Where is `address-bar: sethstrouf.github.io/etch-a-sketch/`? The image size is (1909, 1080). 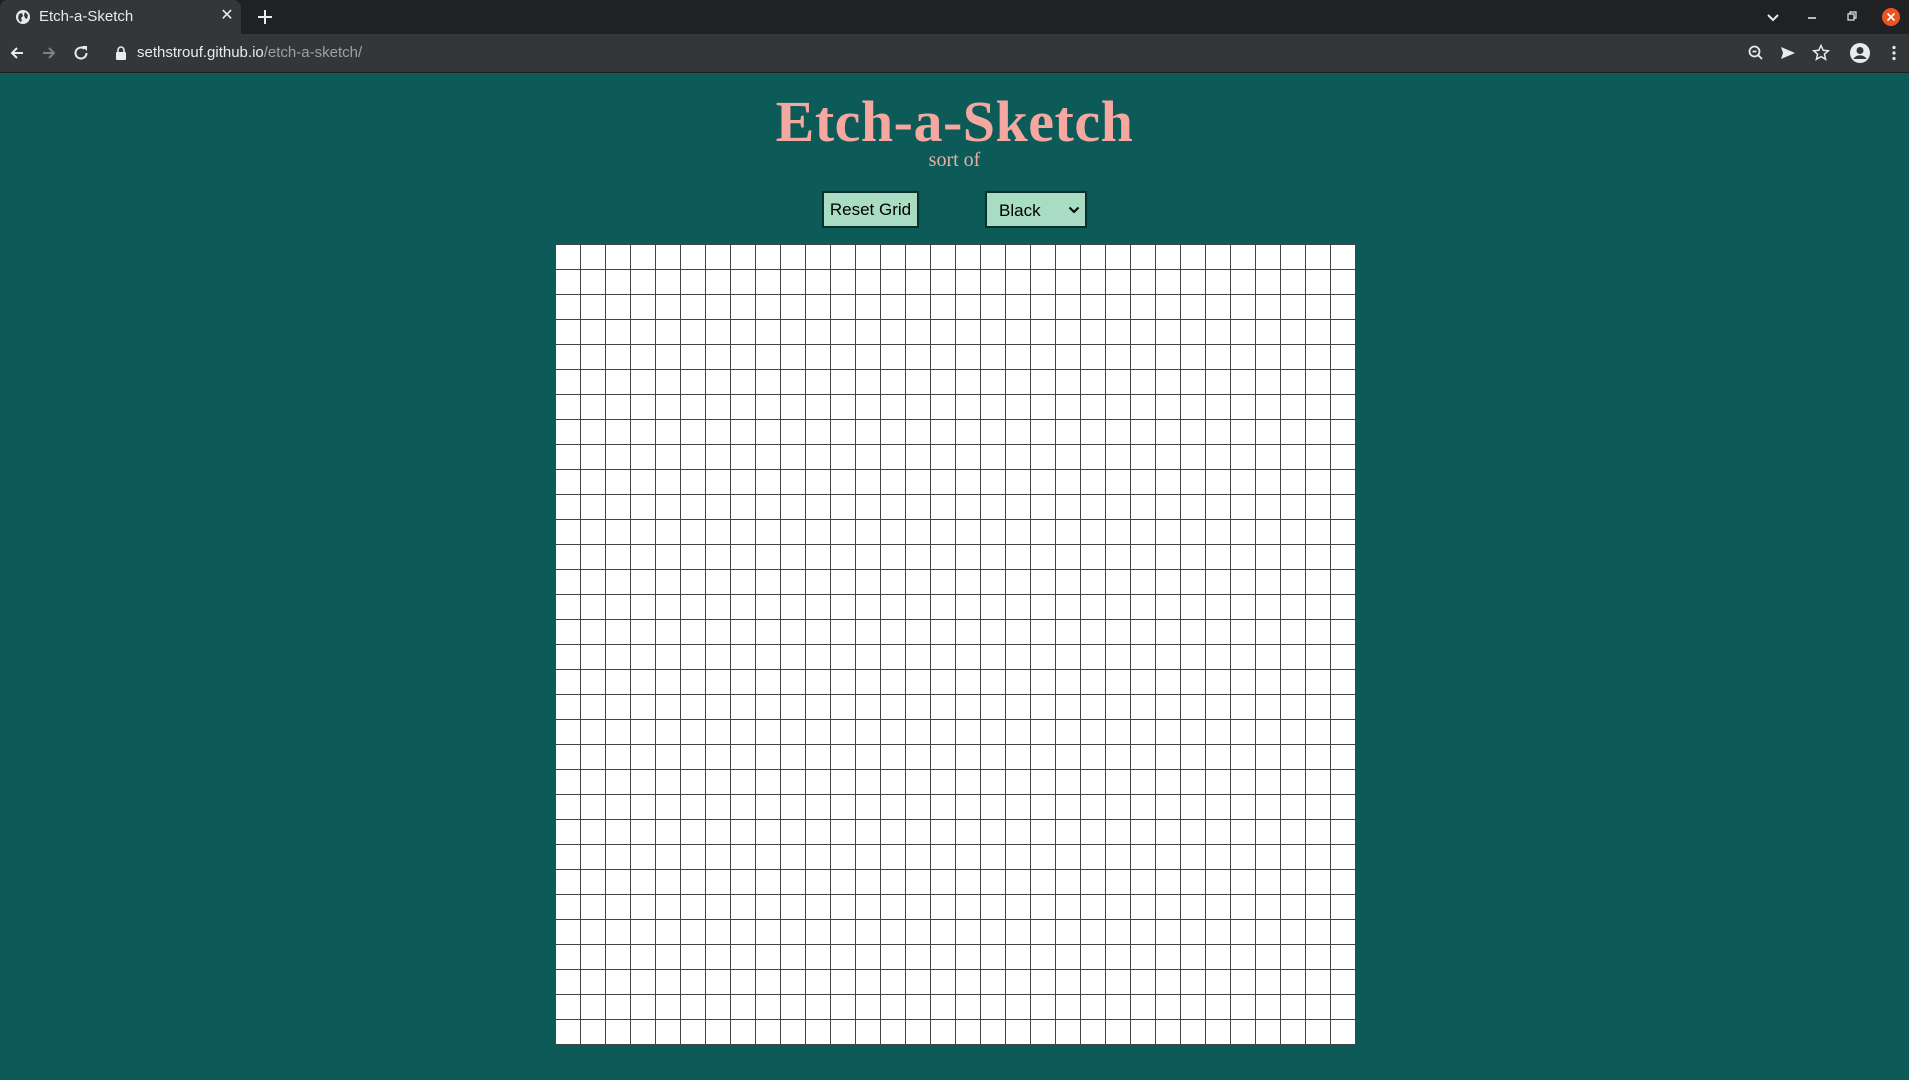
address-bar: sethstrouf.github.io/etch-a-sketch/ is located at coordinates (249, 52).